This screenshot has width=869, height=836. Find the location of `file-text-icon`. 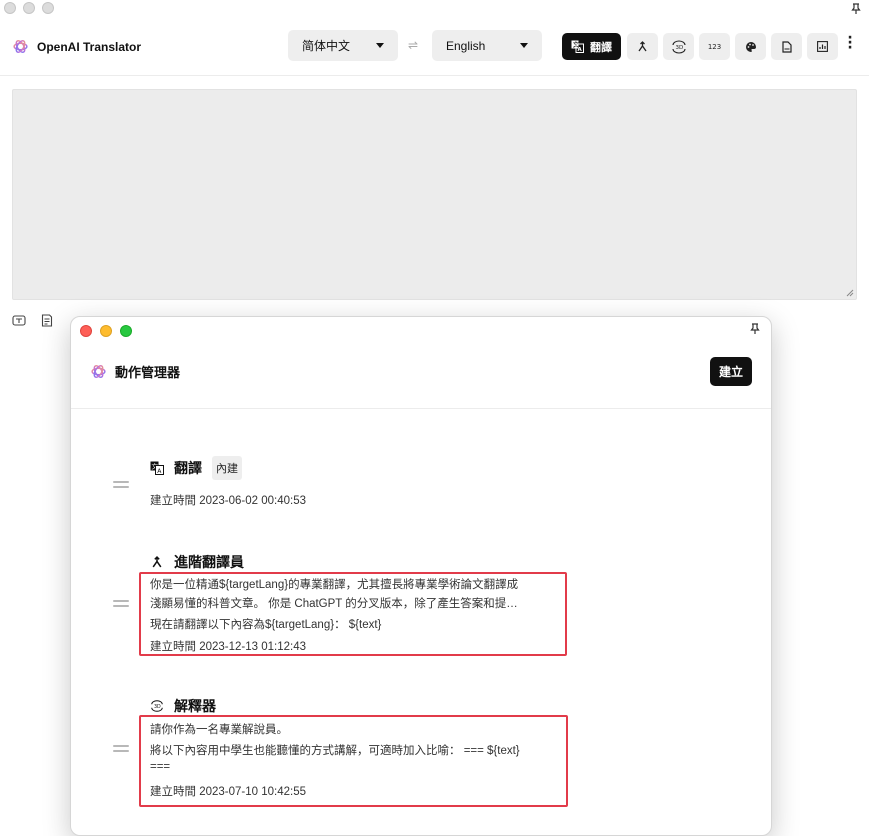

file-text-icon is located at coordinates (47, 320).